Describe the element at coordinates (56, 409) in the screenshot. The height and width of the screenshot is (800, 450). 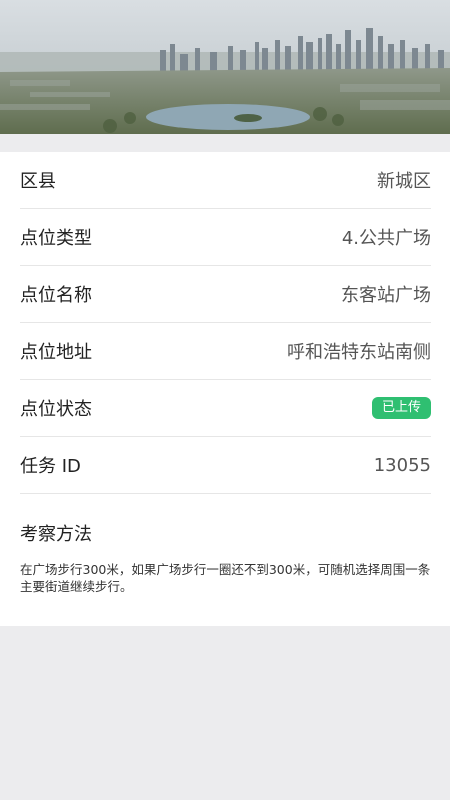
I see `point-status-label: 点位状态` at that location.